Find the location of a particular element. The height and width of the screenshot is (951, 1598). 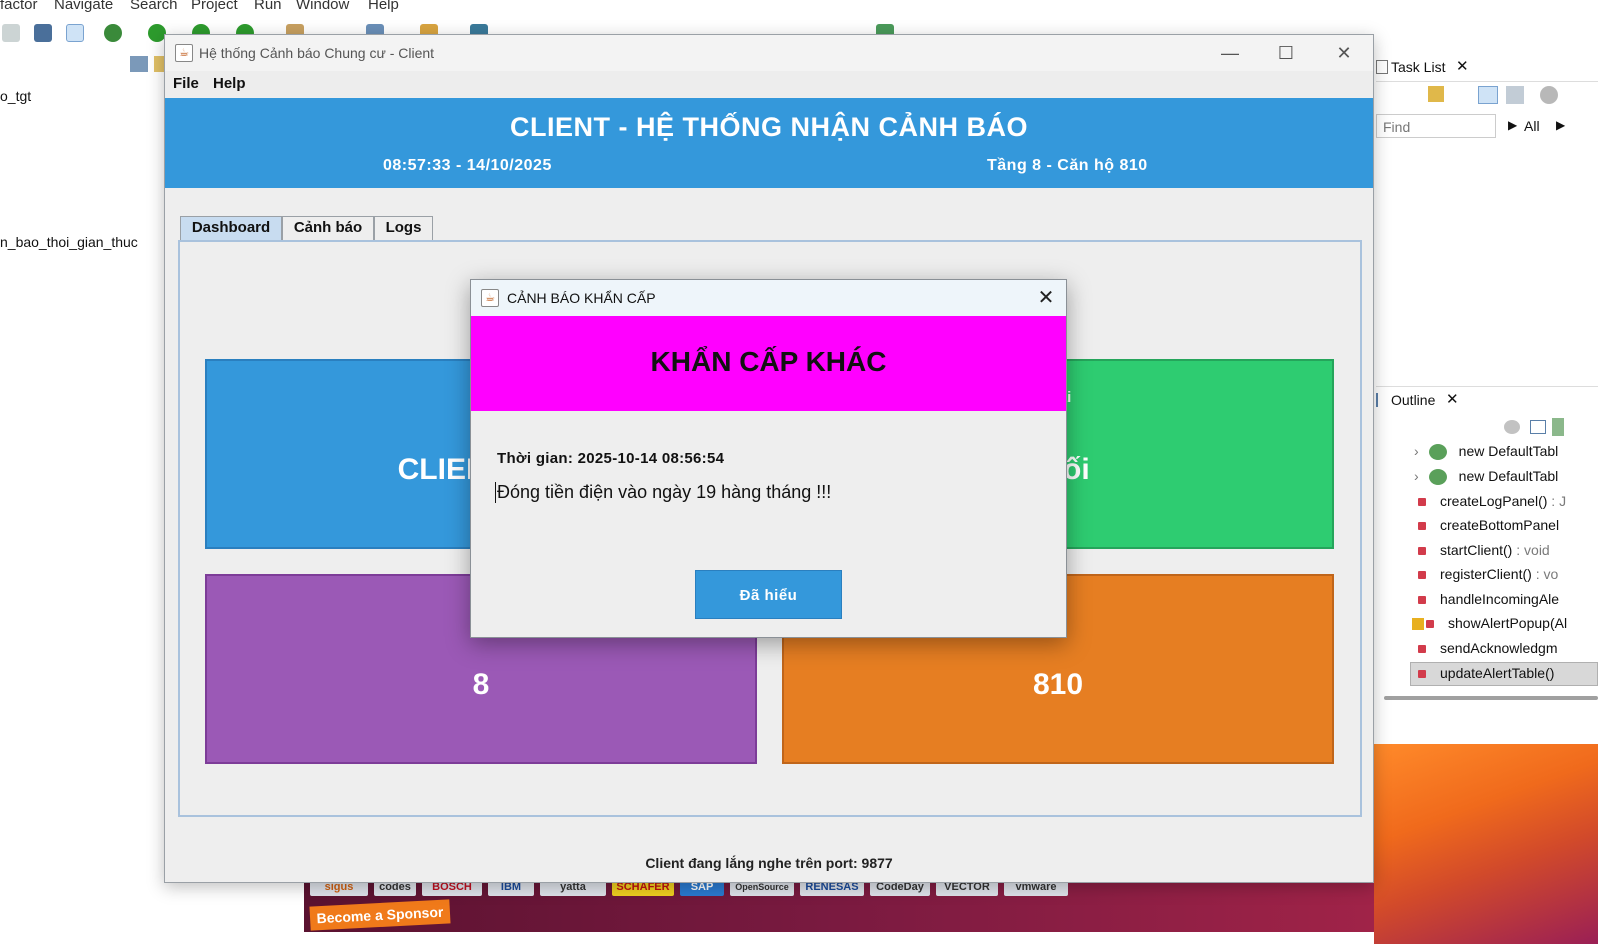

new-task-icon is located at coordinates (1436, 94).